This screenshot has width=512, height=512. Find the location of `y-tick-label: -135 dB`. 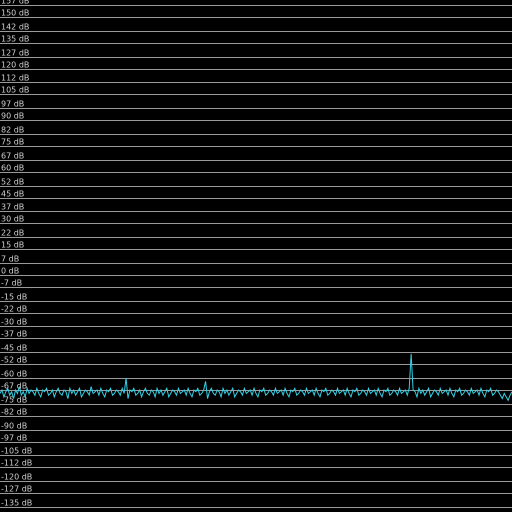

y-tick-label: -135 dB is located at coordinates (16, 503).